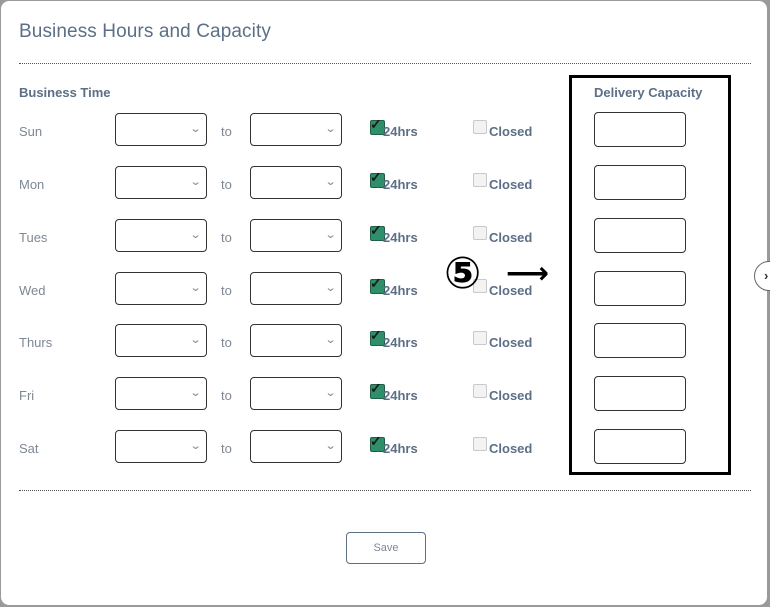 The height and width of the screenshot is (607, 770). What do you see at coordinates (32, 184) in the screenshot?
I see `day-label: Mon` at bounding box center [32, 184].